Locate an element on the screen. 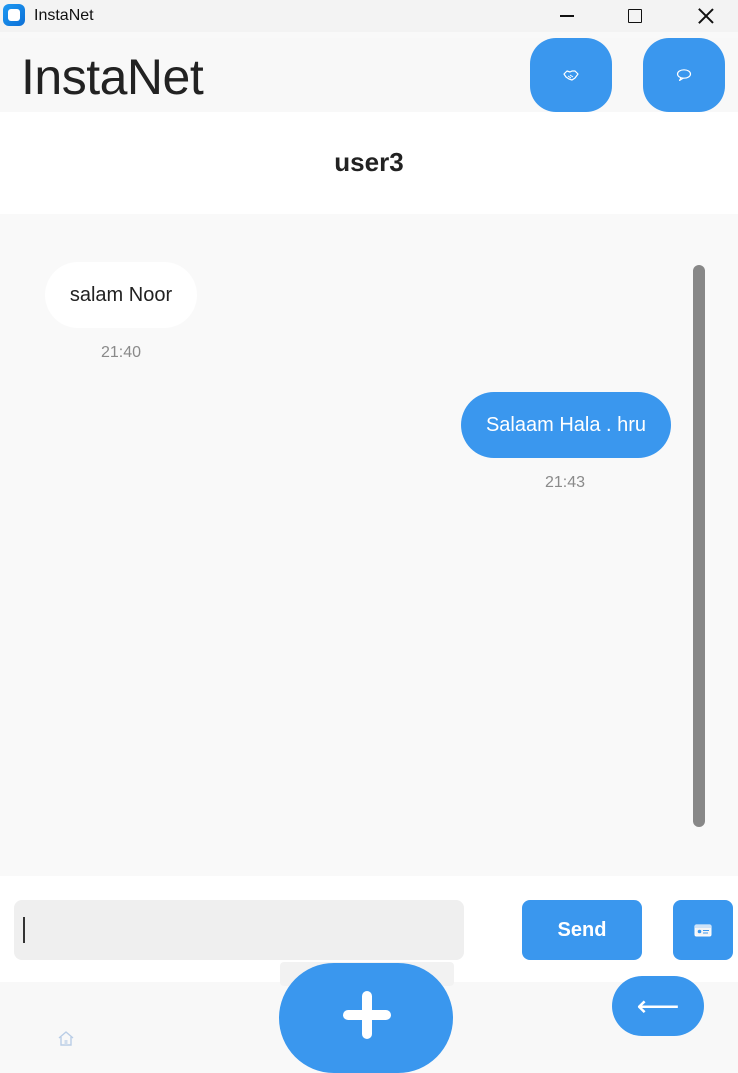 Image resolution: width=738 pixels, height=1073 pixels. add-post-button is located at coordinates (366, 1018).